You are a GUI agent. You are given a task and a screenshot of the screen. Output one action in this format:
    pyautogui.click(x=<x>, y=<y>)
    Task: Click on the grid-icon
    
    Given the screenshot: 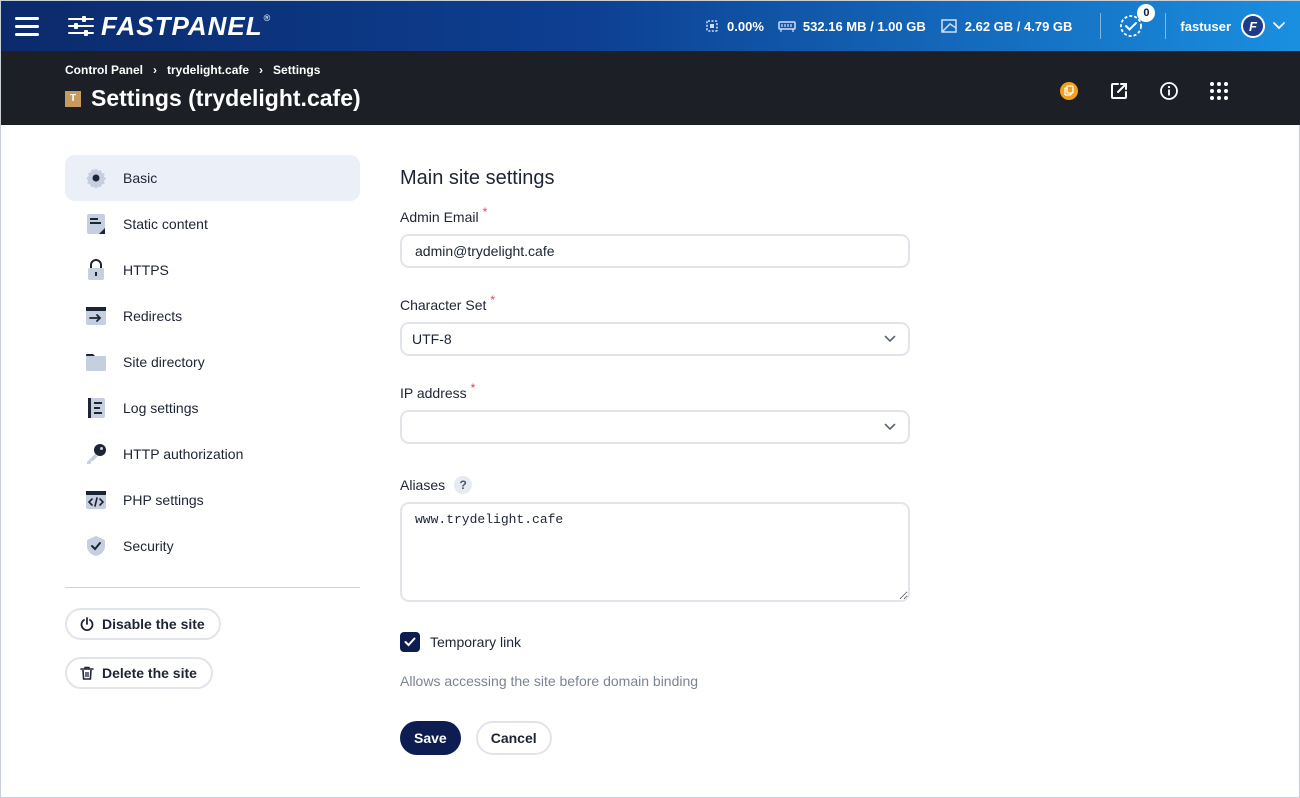 What is the action you would take?
    pyautogui.click(x=1219, y=91)
    